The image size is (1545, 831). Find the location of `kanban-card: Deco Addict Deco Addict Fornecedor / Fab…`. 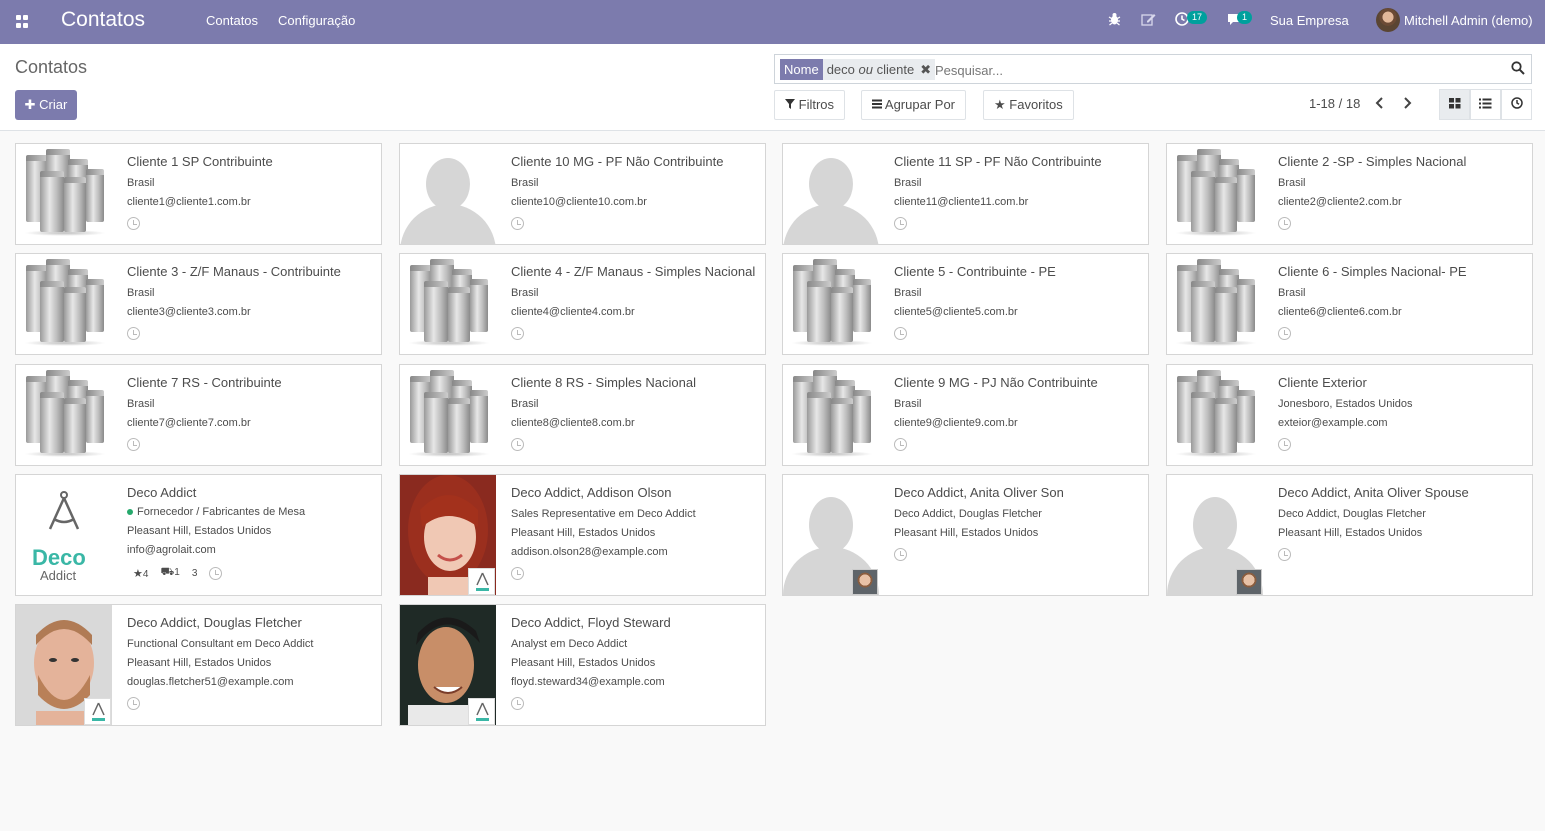

kanban-card: Deco Addict Deco Addict Fornecedor / Fab… is located at coordinates (198, 535).